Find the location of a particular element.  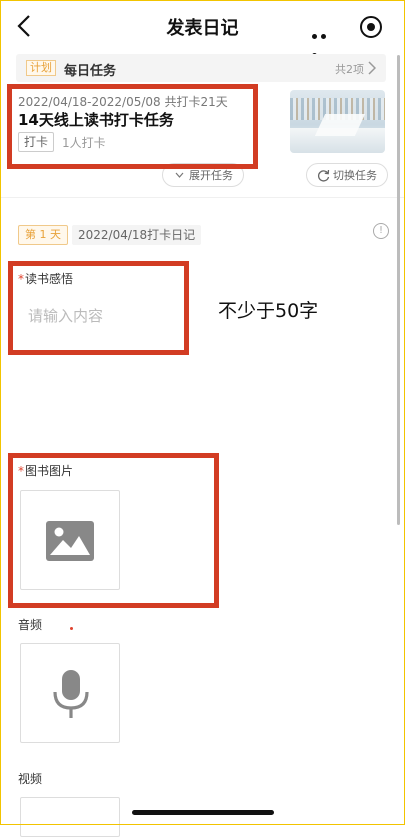

task-header-title: 每日任务 is located at coordinates (90, 71).